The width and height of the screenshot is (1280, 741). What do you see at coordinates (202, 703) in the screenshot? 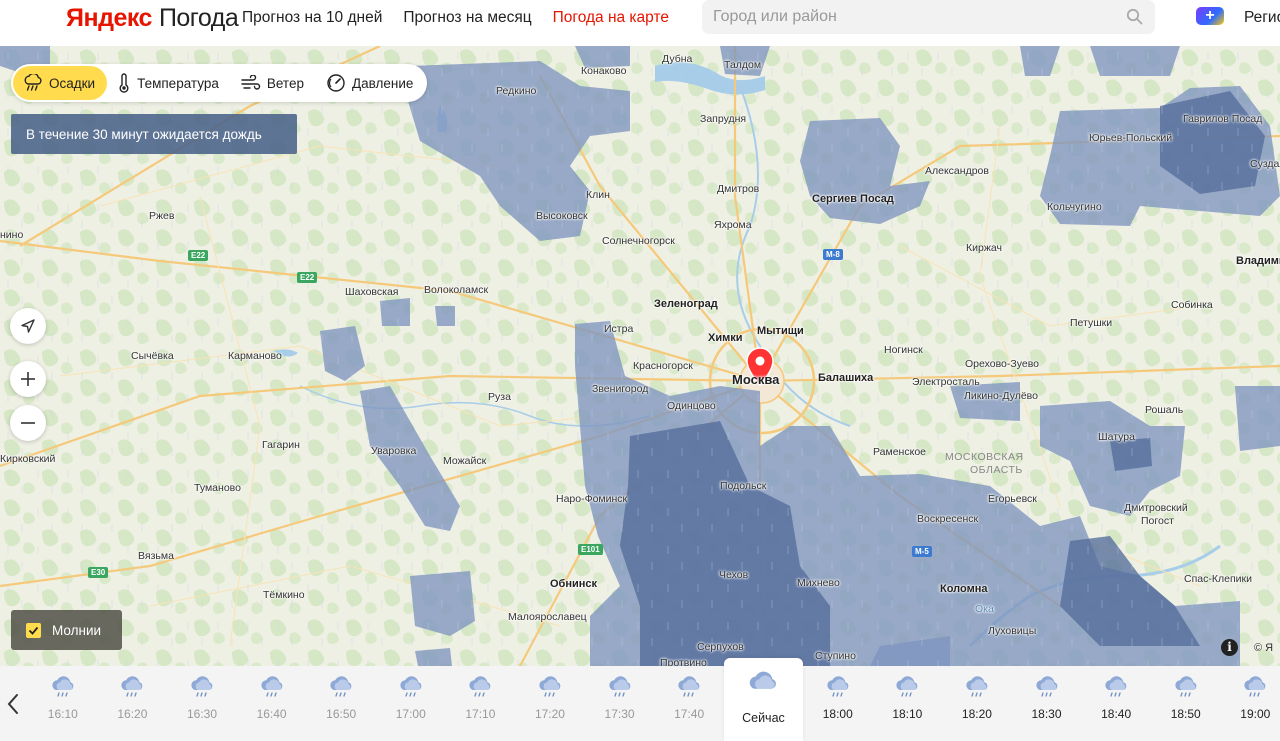
I see `timeline-item: 16:30` at bounding box center [202, 703].